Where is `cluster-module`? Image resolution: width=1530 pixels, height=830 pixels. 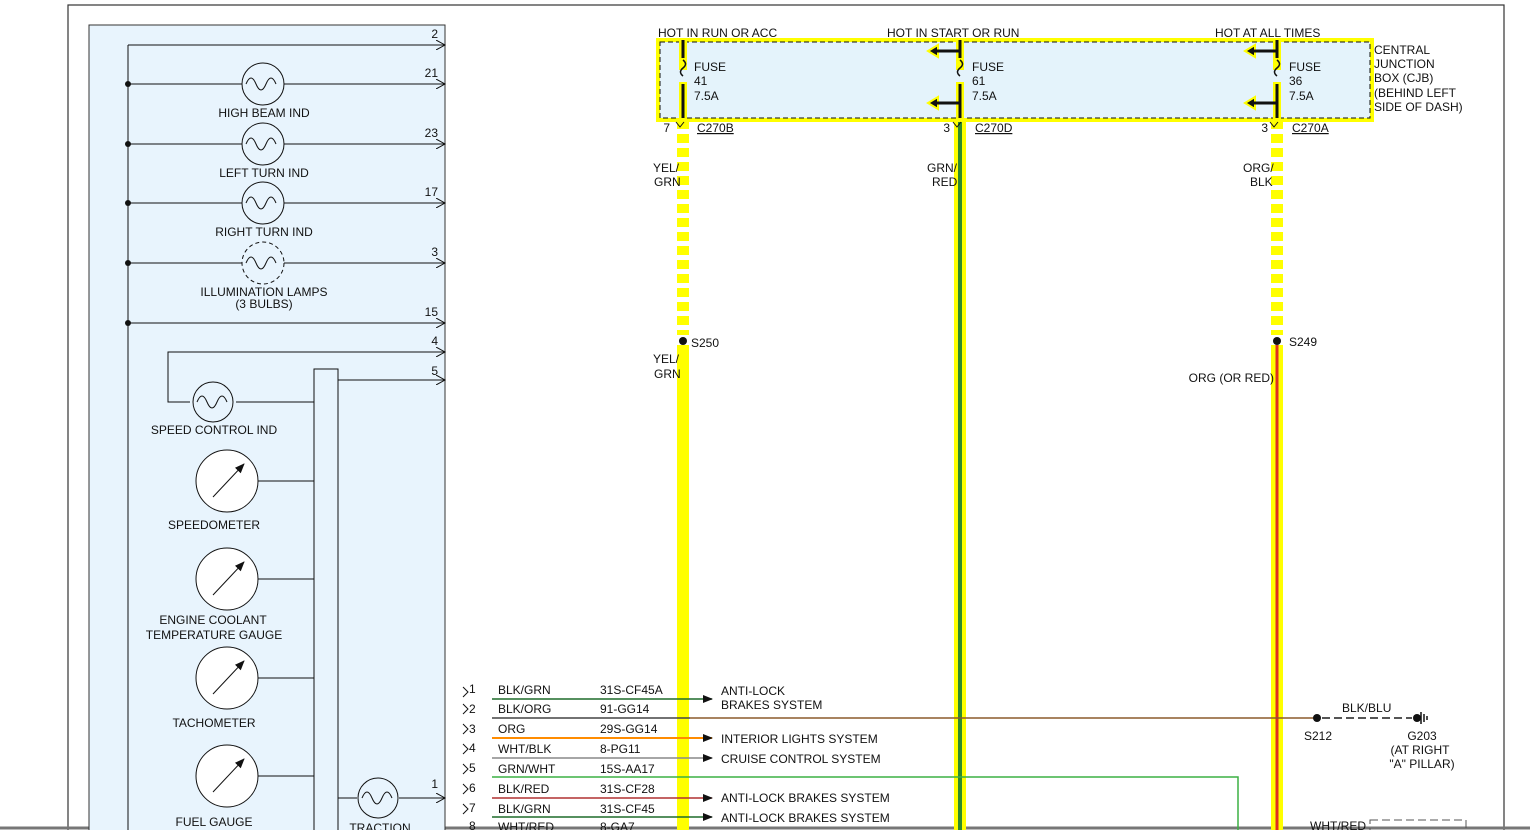 cluster-module is located at coordinates (326, 599).